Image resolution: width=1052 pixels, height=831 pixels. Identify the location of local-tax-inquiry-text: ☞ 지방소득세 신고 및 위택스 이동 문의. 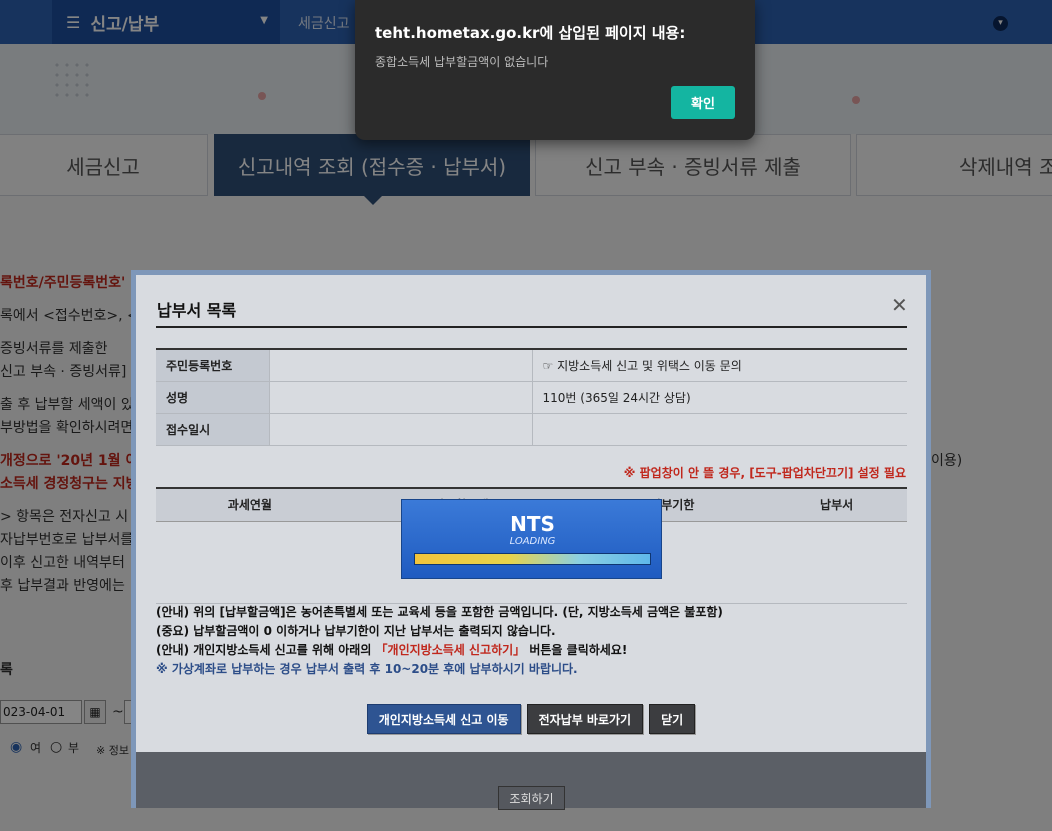
(719, 365).